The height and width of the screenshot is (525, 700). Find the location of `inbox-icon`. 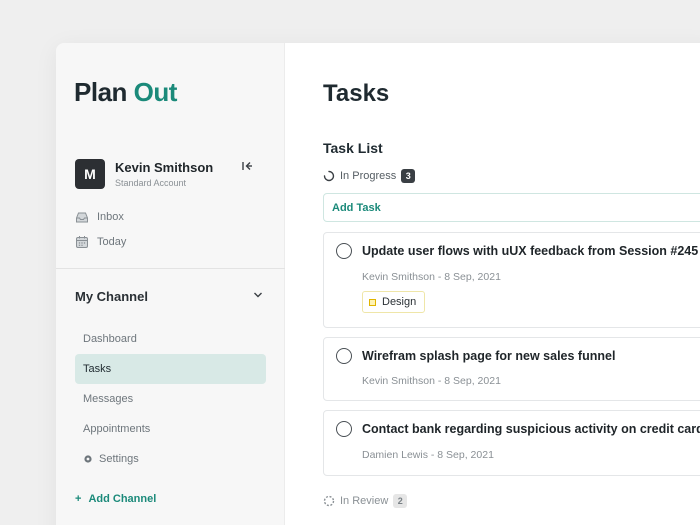

inbox-icon is located at coordinates (82, 217).